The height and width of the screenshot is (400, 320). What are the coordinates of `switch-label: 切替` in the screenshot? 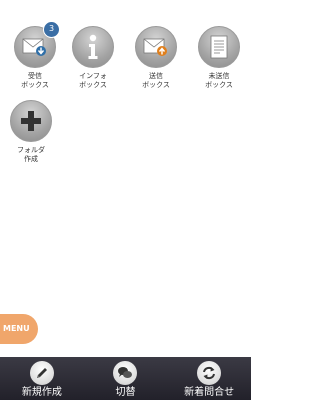 It's located at (125, 392).